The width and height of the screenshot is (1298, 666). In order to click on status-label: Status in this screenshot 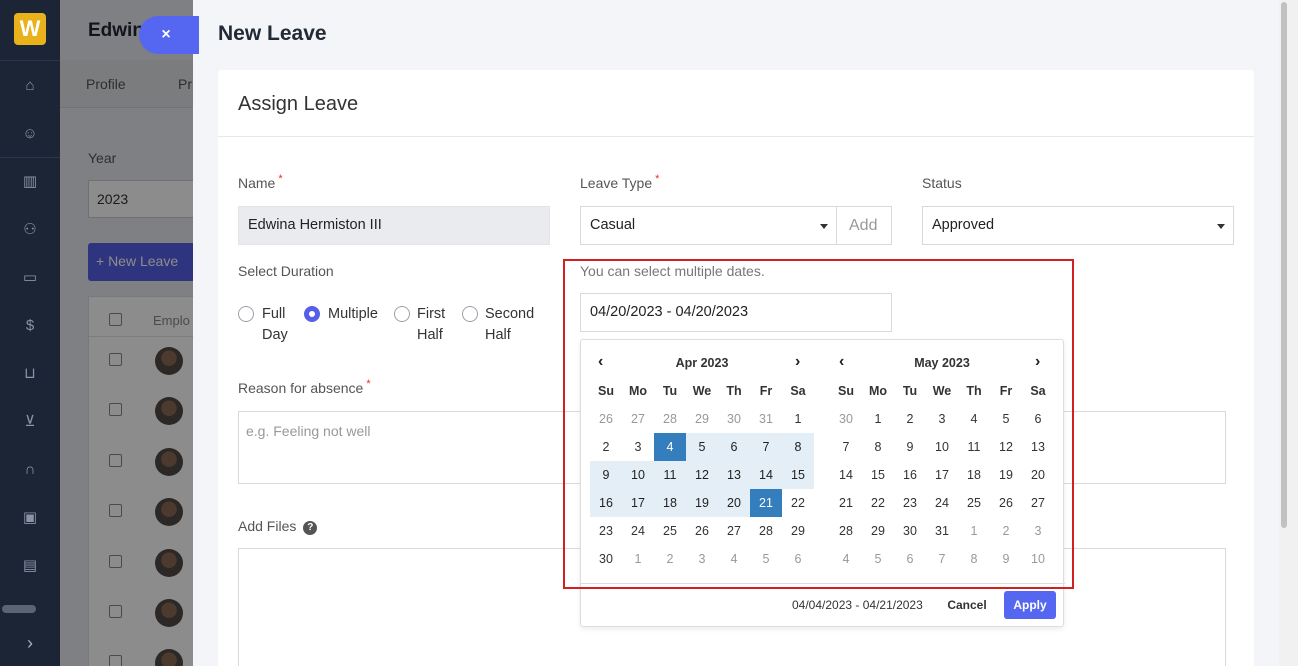, I will do `click(942, 183)`.